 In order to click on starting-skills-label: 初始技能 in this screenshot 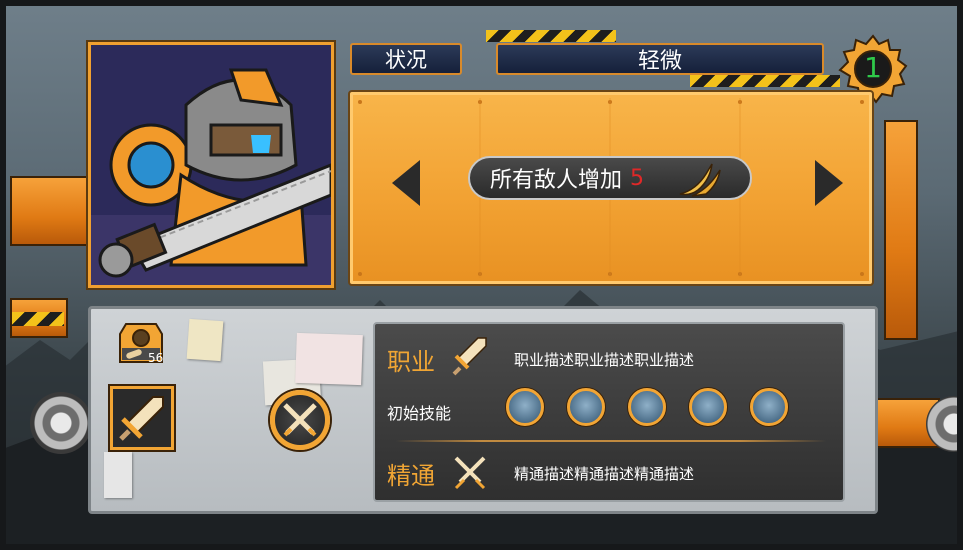, I will do `click(419, 413)`.